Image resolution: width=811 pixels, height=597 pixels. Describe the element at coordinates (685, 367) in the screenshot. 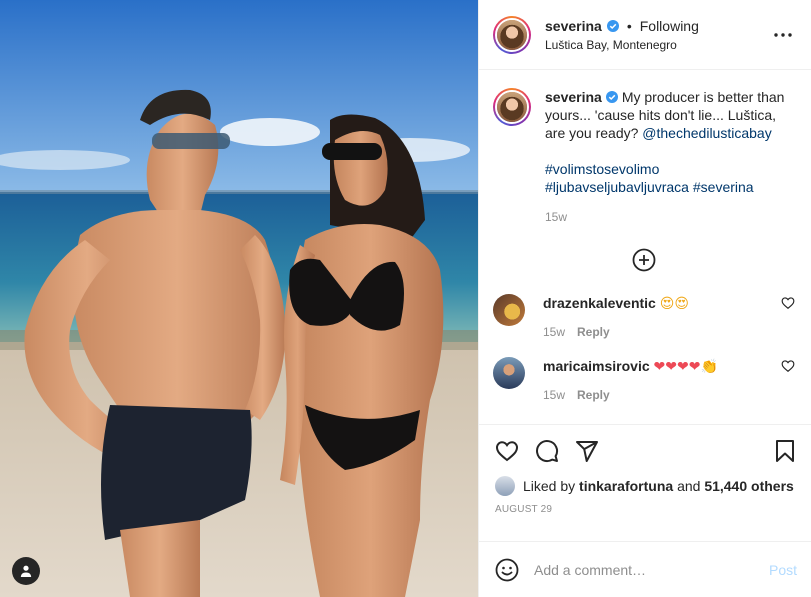

I see `comment-text: ❤❤❤❤👏` at that location.